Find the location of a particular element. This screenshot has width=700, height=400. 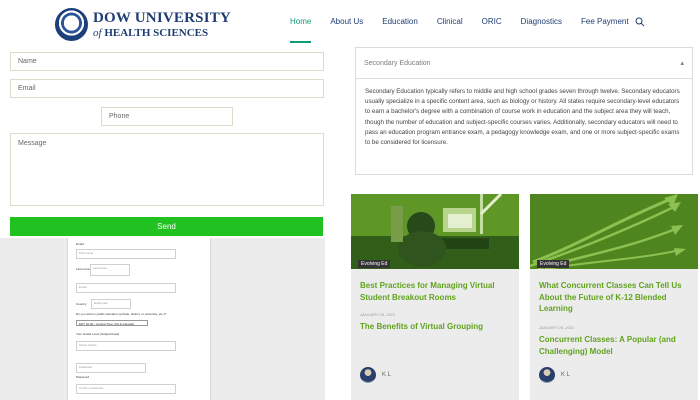

nav-clinical: Clinical is located at coordinates (450, 21).